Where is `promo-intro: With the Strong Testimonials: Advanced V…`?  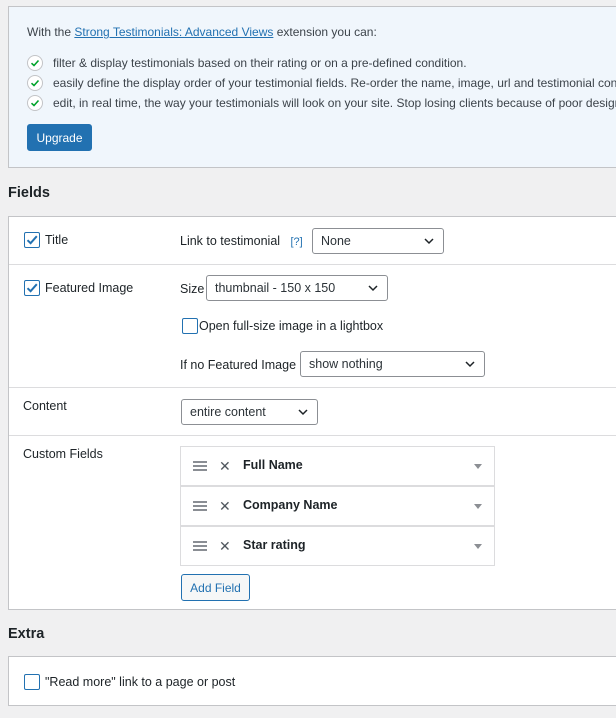
promo-intro: With the Strong Testimonials: Advanced V… is located at coordinates (202, 32).